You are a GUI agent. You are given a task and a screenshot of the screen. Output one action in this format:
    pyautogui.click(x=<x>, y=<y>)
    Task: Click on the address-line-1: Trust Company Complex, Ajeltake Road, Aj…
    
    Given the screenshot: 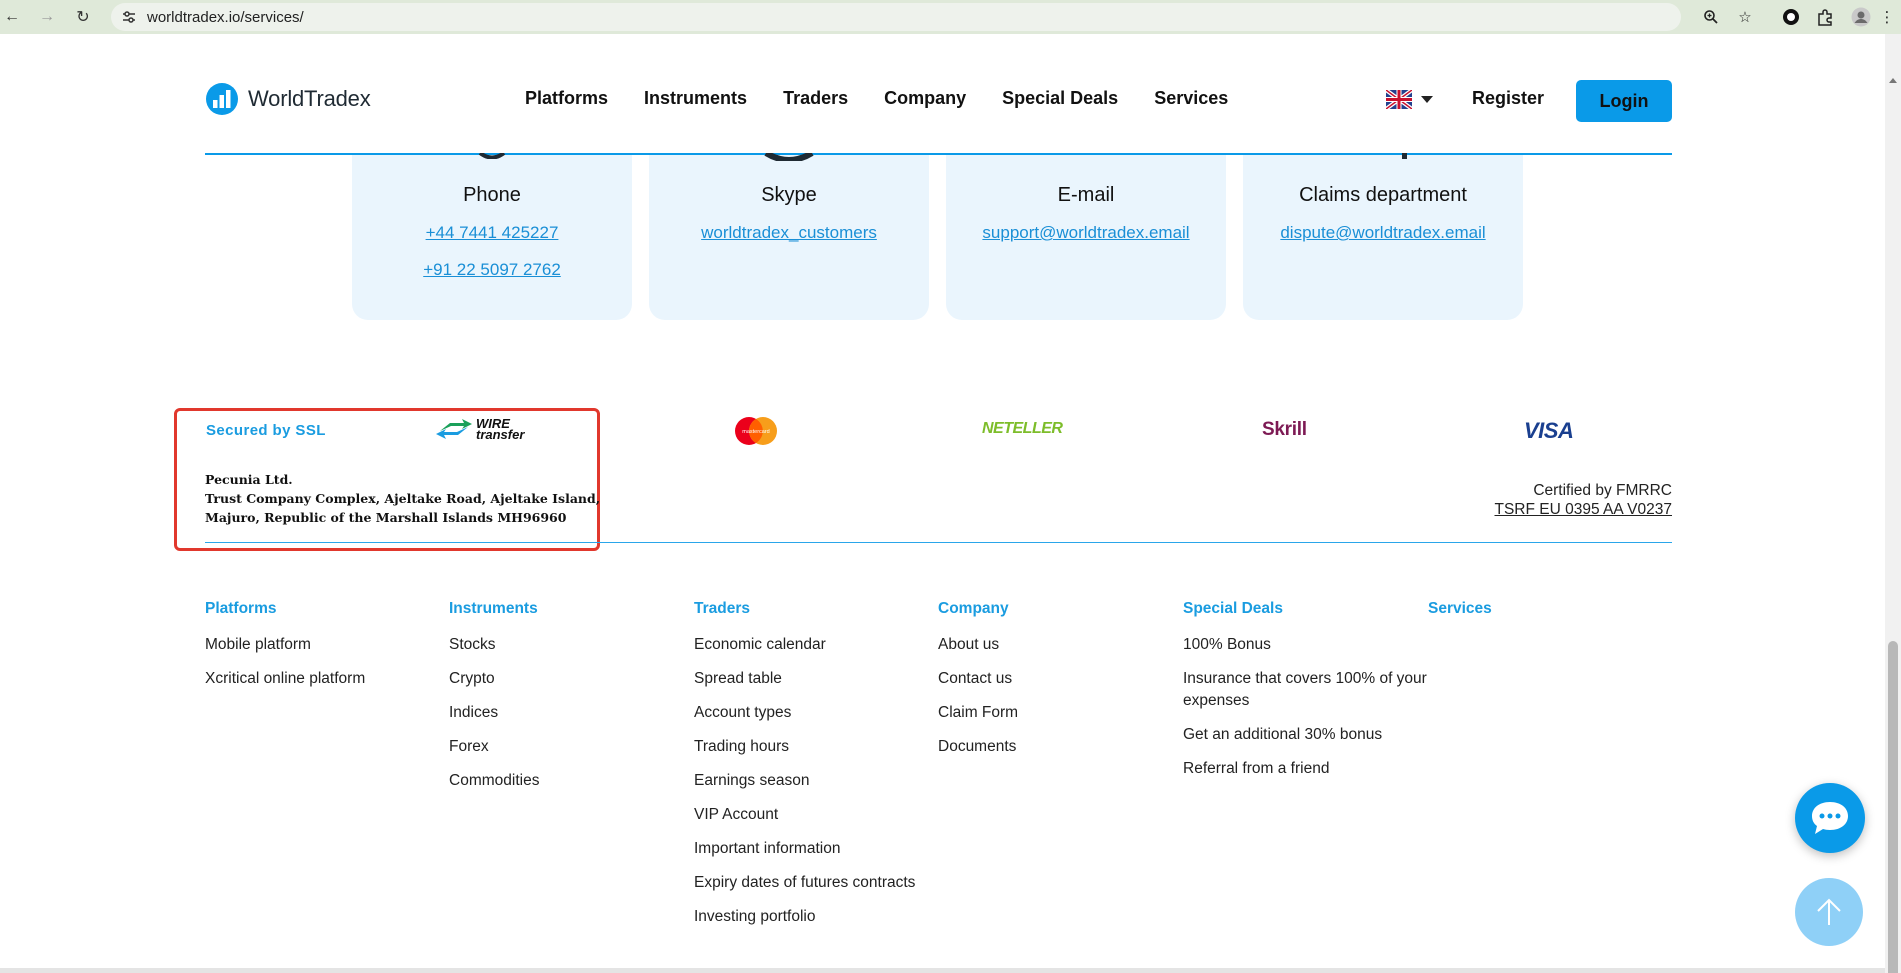 What is the action you would take?
    pyautogui.click(x=403, y=498)
    